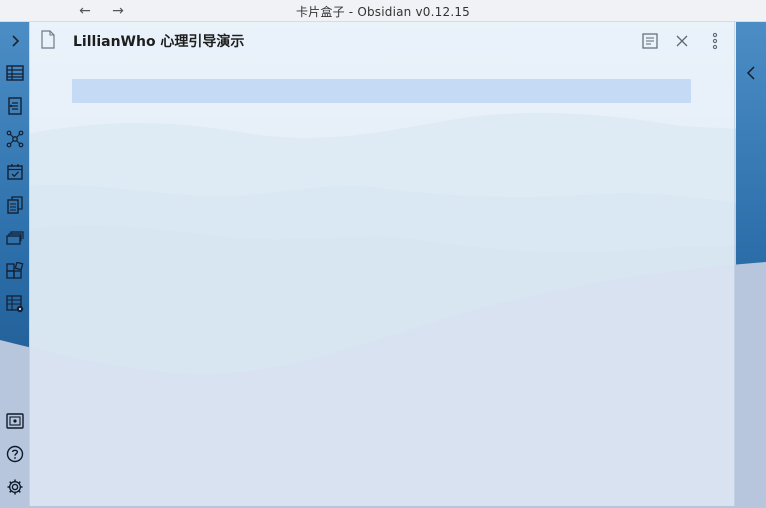 The image size is (766, 508). I want to click on help-icon, so click(14, 453).